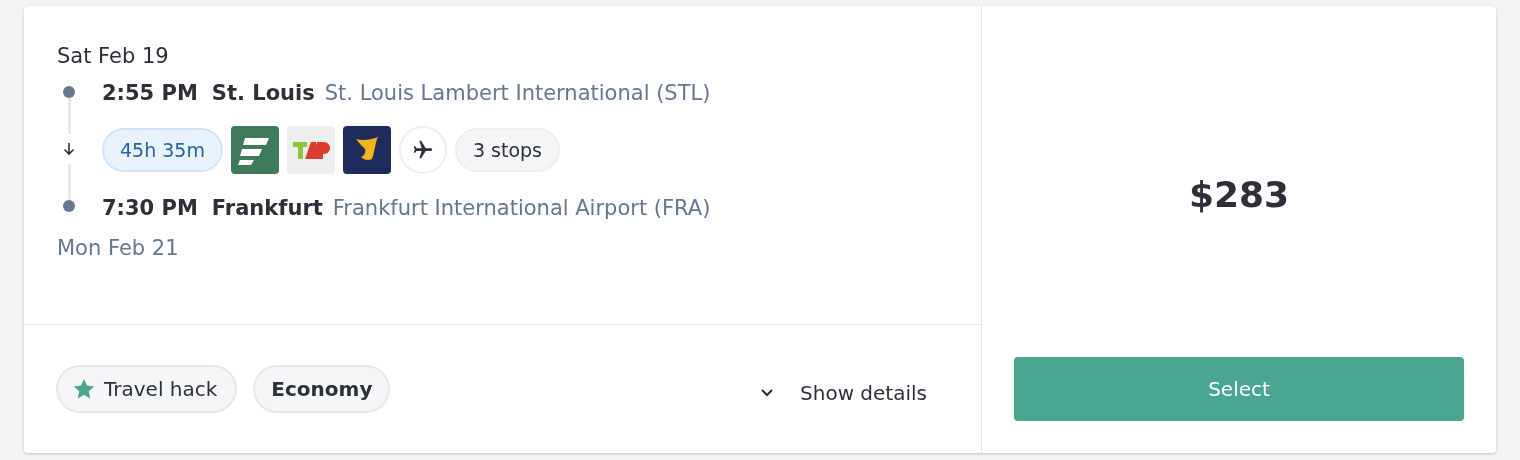  Describe the element at coordinates (84, 389) in the screenshot. I see `star-icon` at that location.